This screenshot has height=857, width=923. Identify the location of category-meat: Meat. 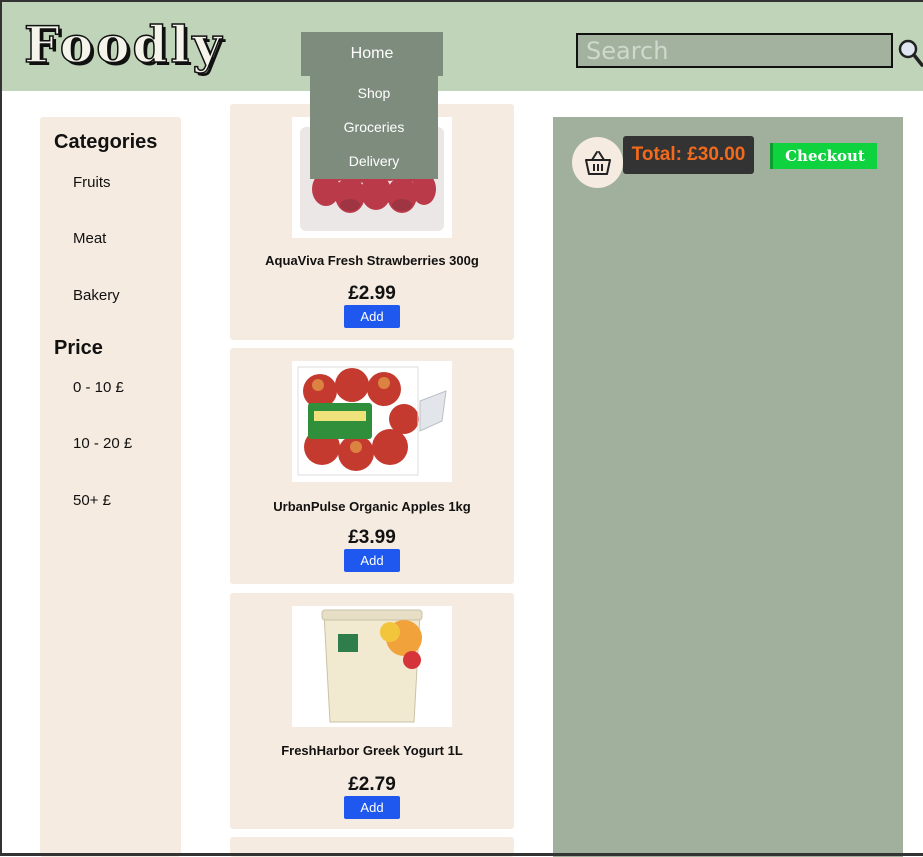
(89, 238).